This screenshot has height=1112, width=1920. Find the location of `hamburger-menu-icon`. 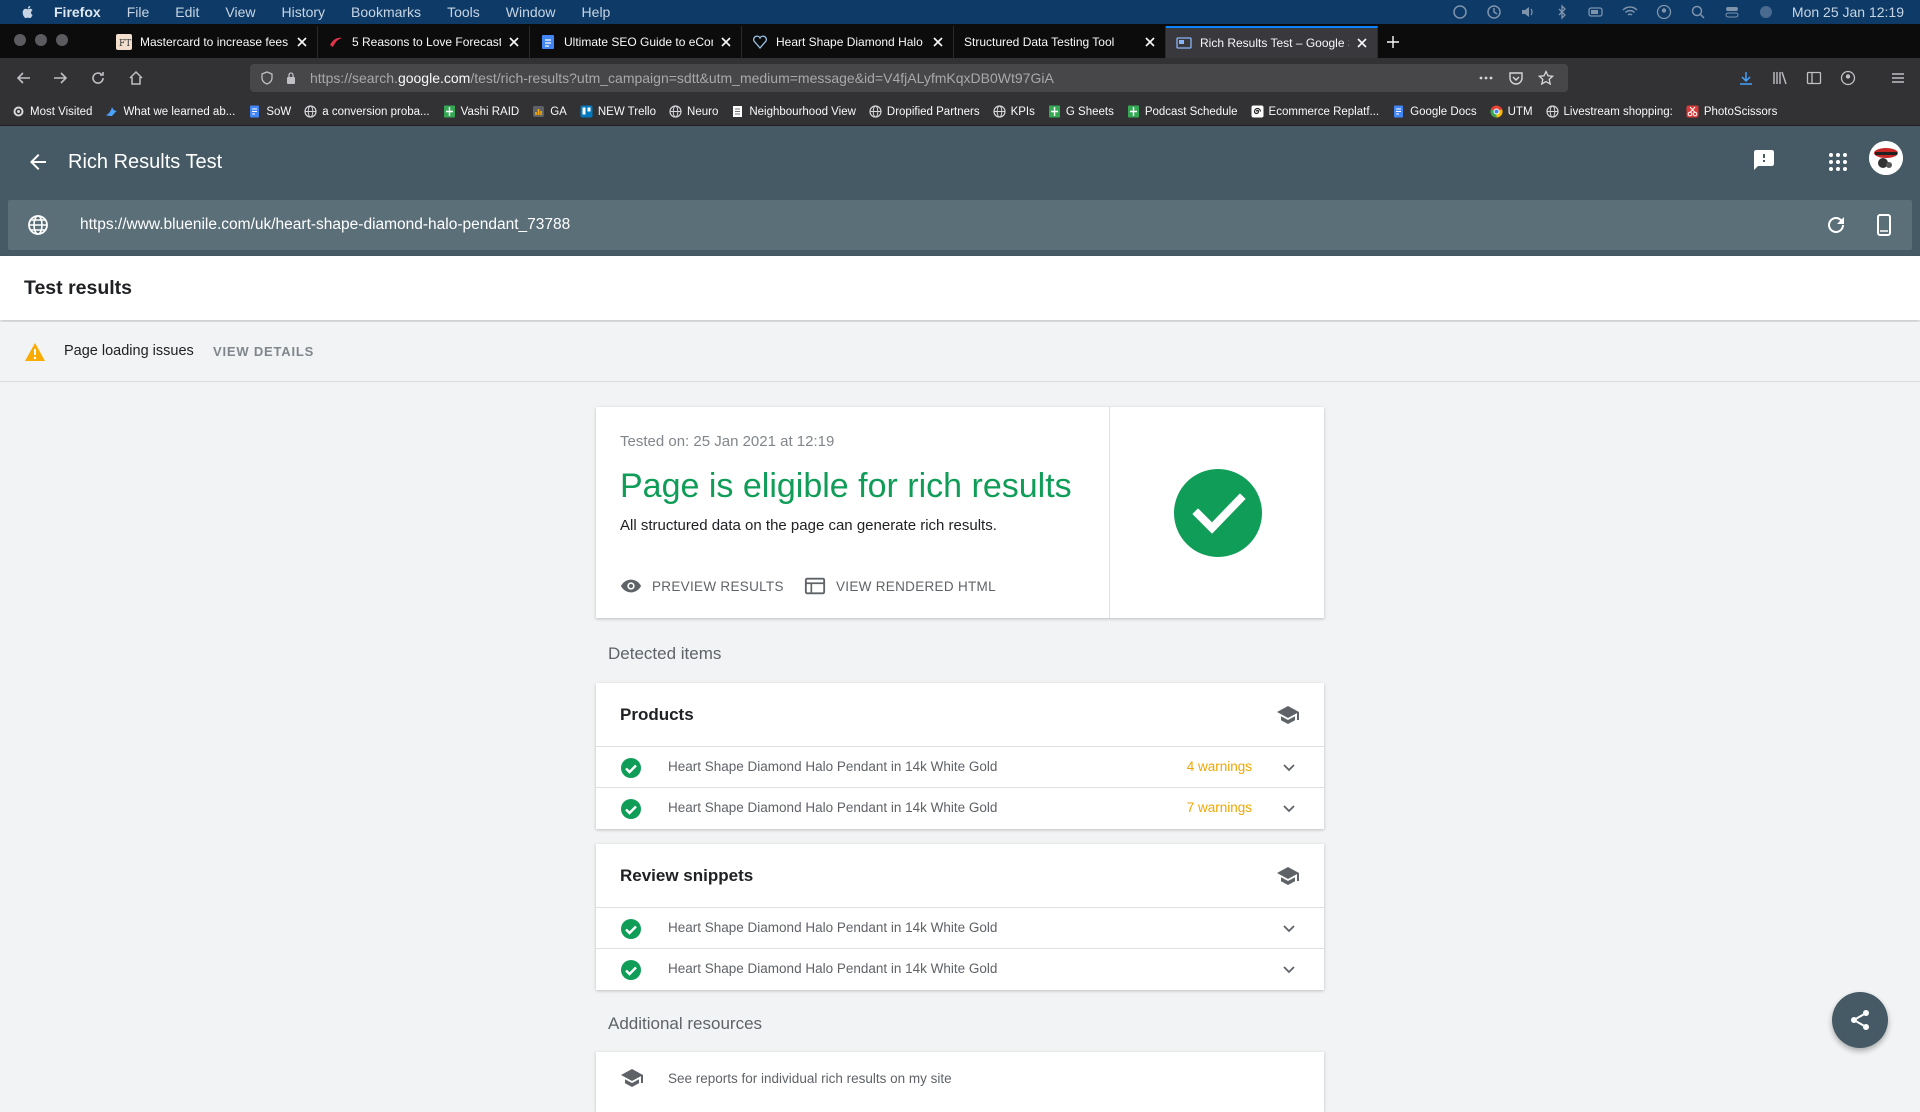

hamburger-menu-icon is located at coordinates (1898, 78).